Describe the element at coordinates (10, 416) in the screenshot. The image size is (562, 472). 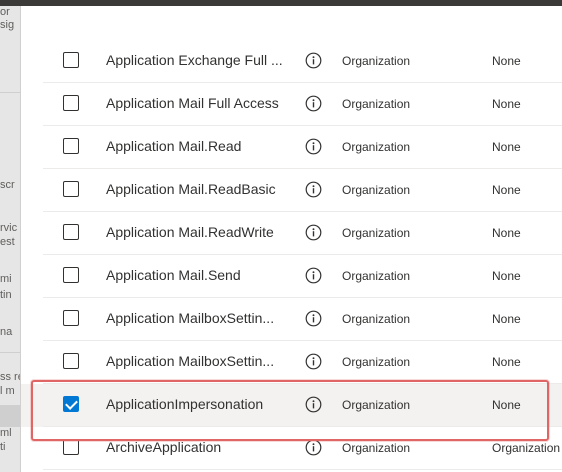
I see `background-band` at that location.